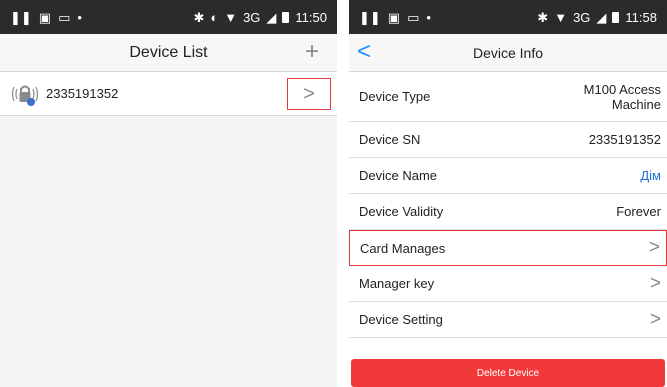 The height and width of the screenshot is (387, 667). What do you see at coordinates (398, 175) in the screenshot?
I see `device-name-label: Device Name` at bounding box center [398, 175].